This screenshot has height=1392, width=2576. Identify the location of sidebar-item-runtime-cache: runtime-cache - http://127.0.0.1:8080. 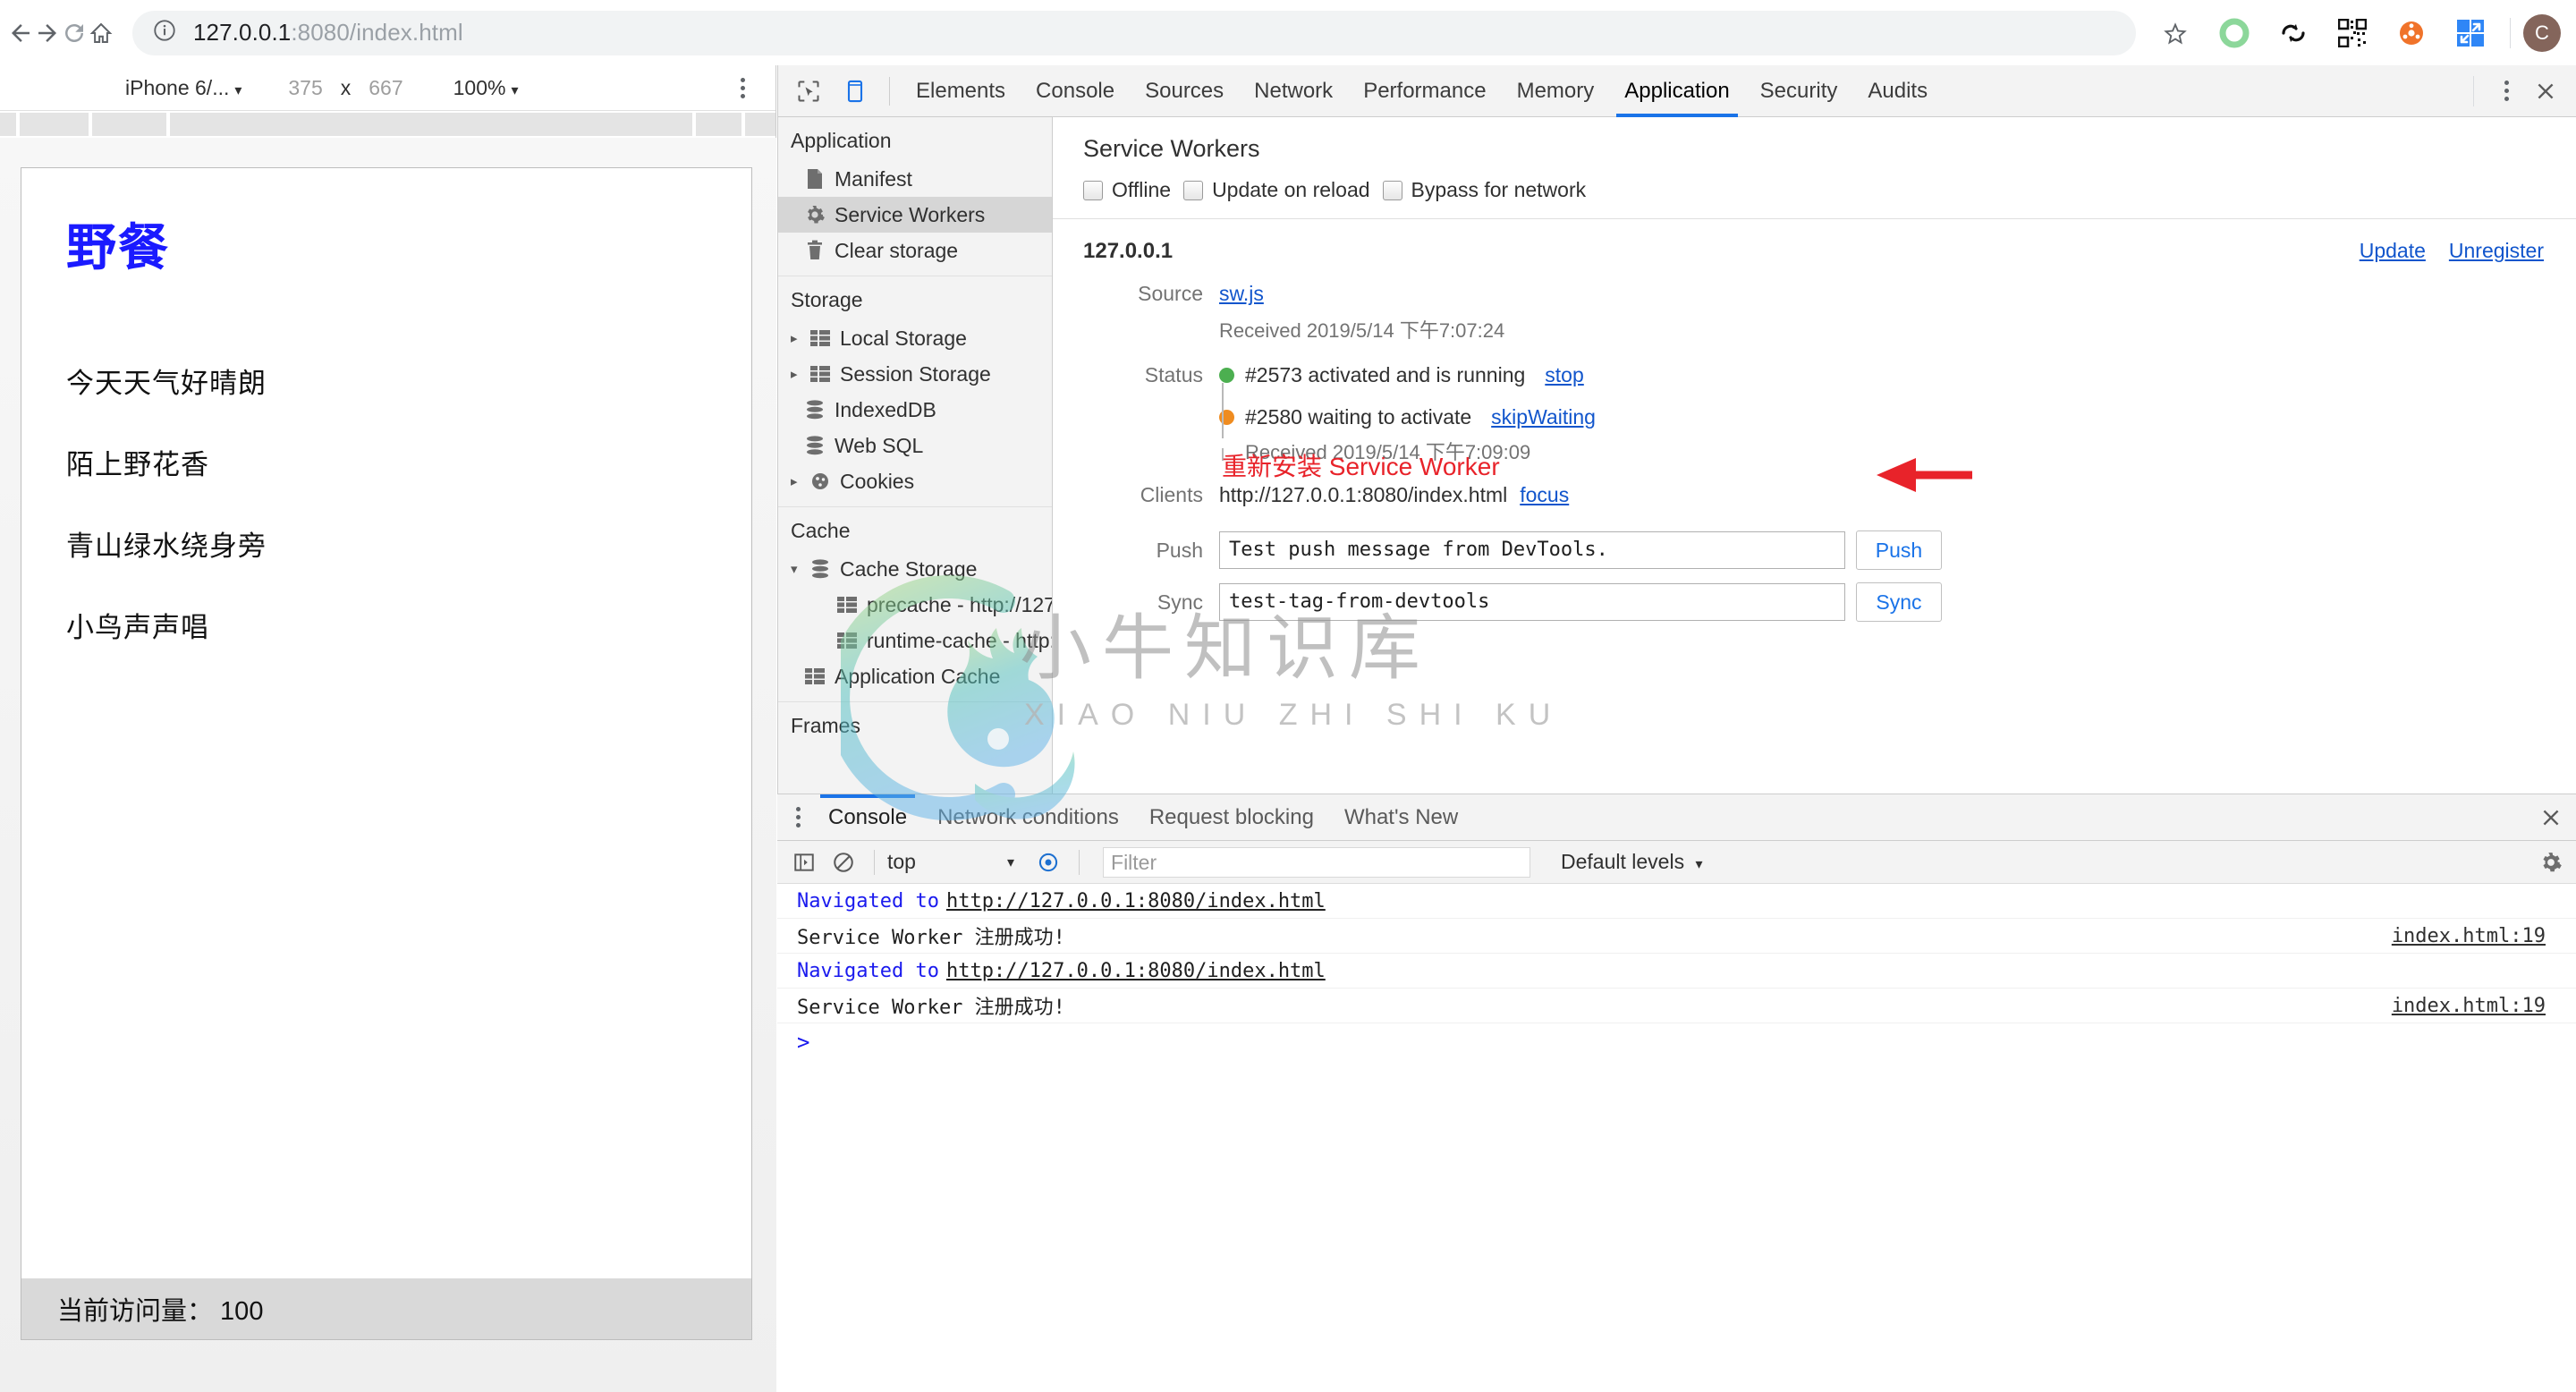
(915, 640).